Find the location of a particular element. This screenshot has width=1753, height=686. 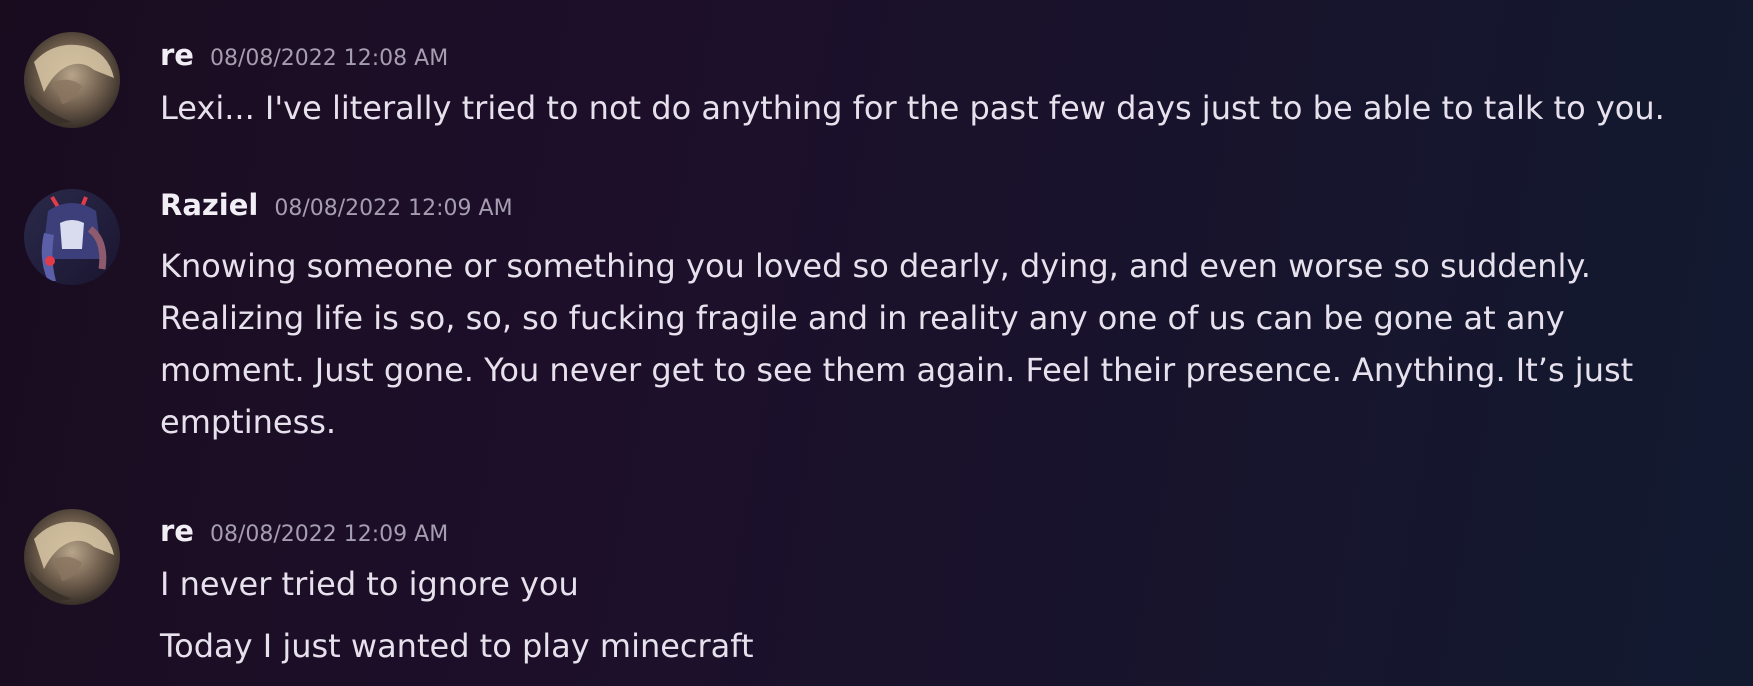

message-header: Raziel 08/08/2022 12:09 AM is located at coordinates (336, 205).